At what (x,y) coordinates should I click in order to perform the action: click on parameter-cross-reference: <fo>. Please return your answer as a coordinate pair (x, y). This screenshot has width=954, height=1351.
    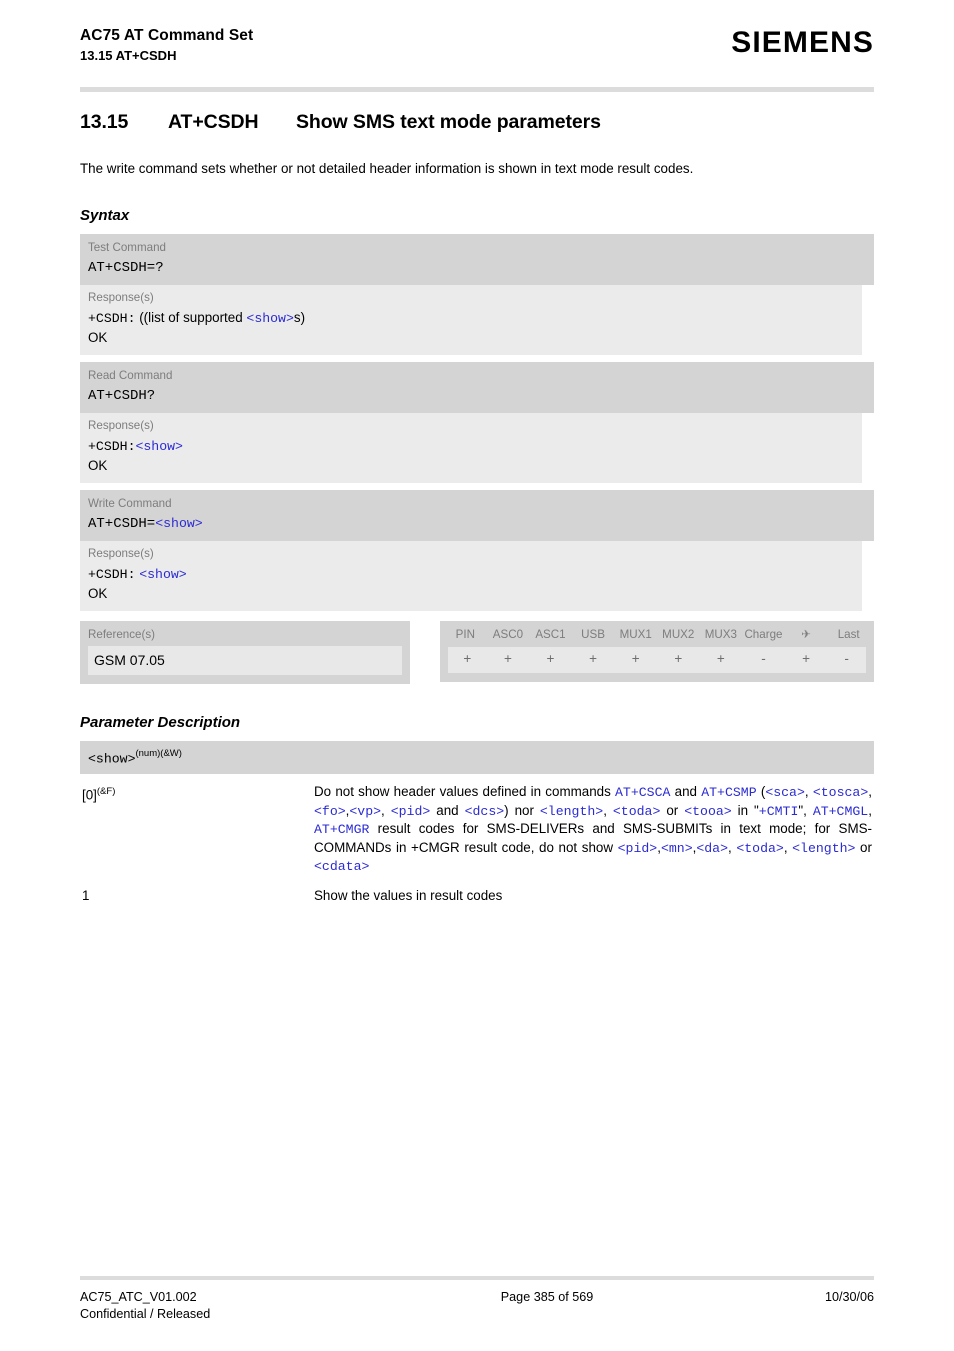
    Looking at the image, I should click on (330, 811).